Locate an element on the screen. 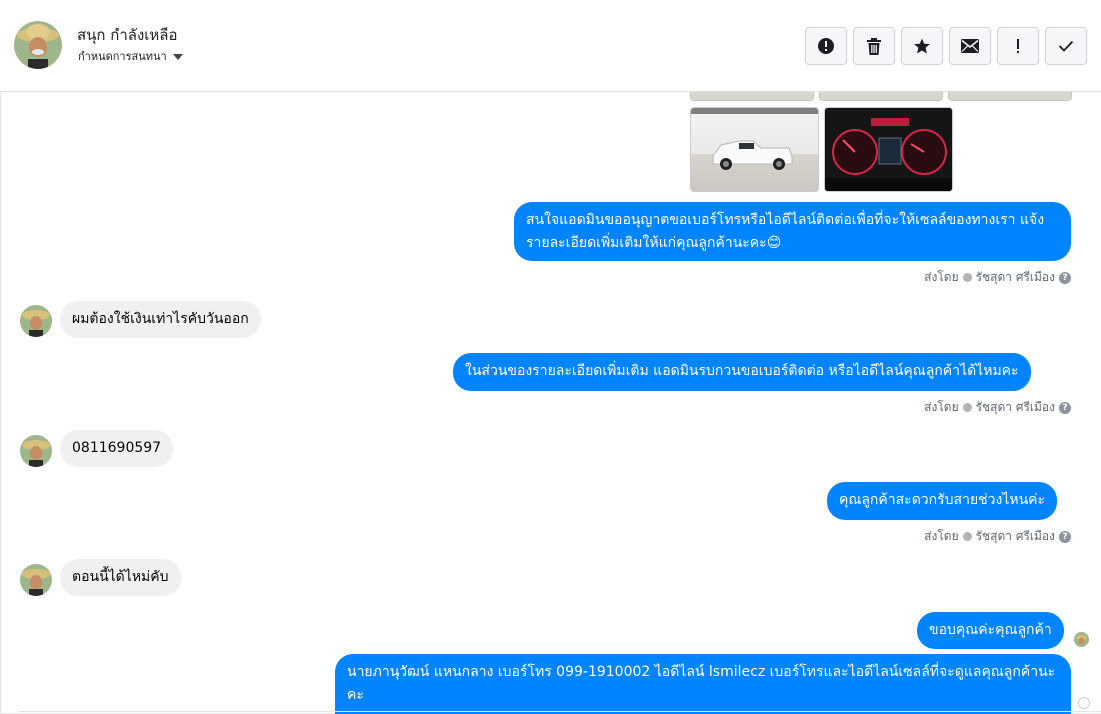 The height and width of the screenshot is (714, 1101). outgoing-message: ขอบคุณค่ะคุณลูกค้า is located at coordinates (990, 630).